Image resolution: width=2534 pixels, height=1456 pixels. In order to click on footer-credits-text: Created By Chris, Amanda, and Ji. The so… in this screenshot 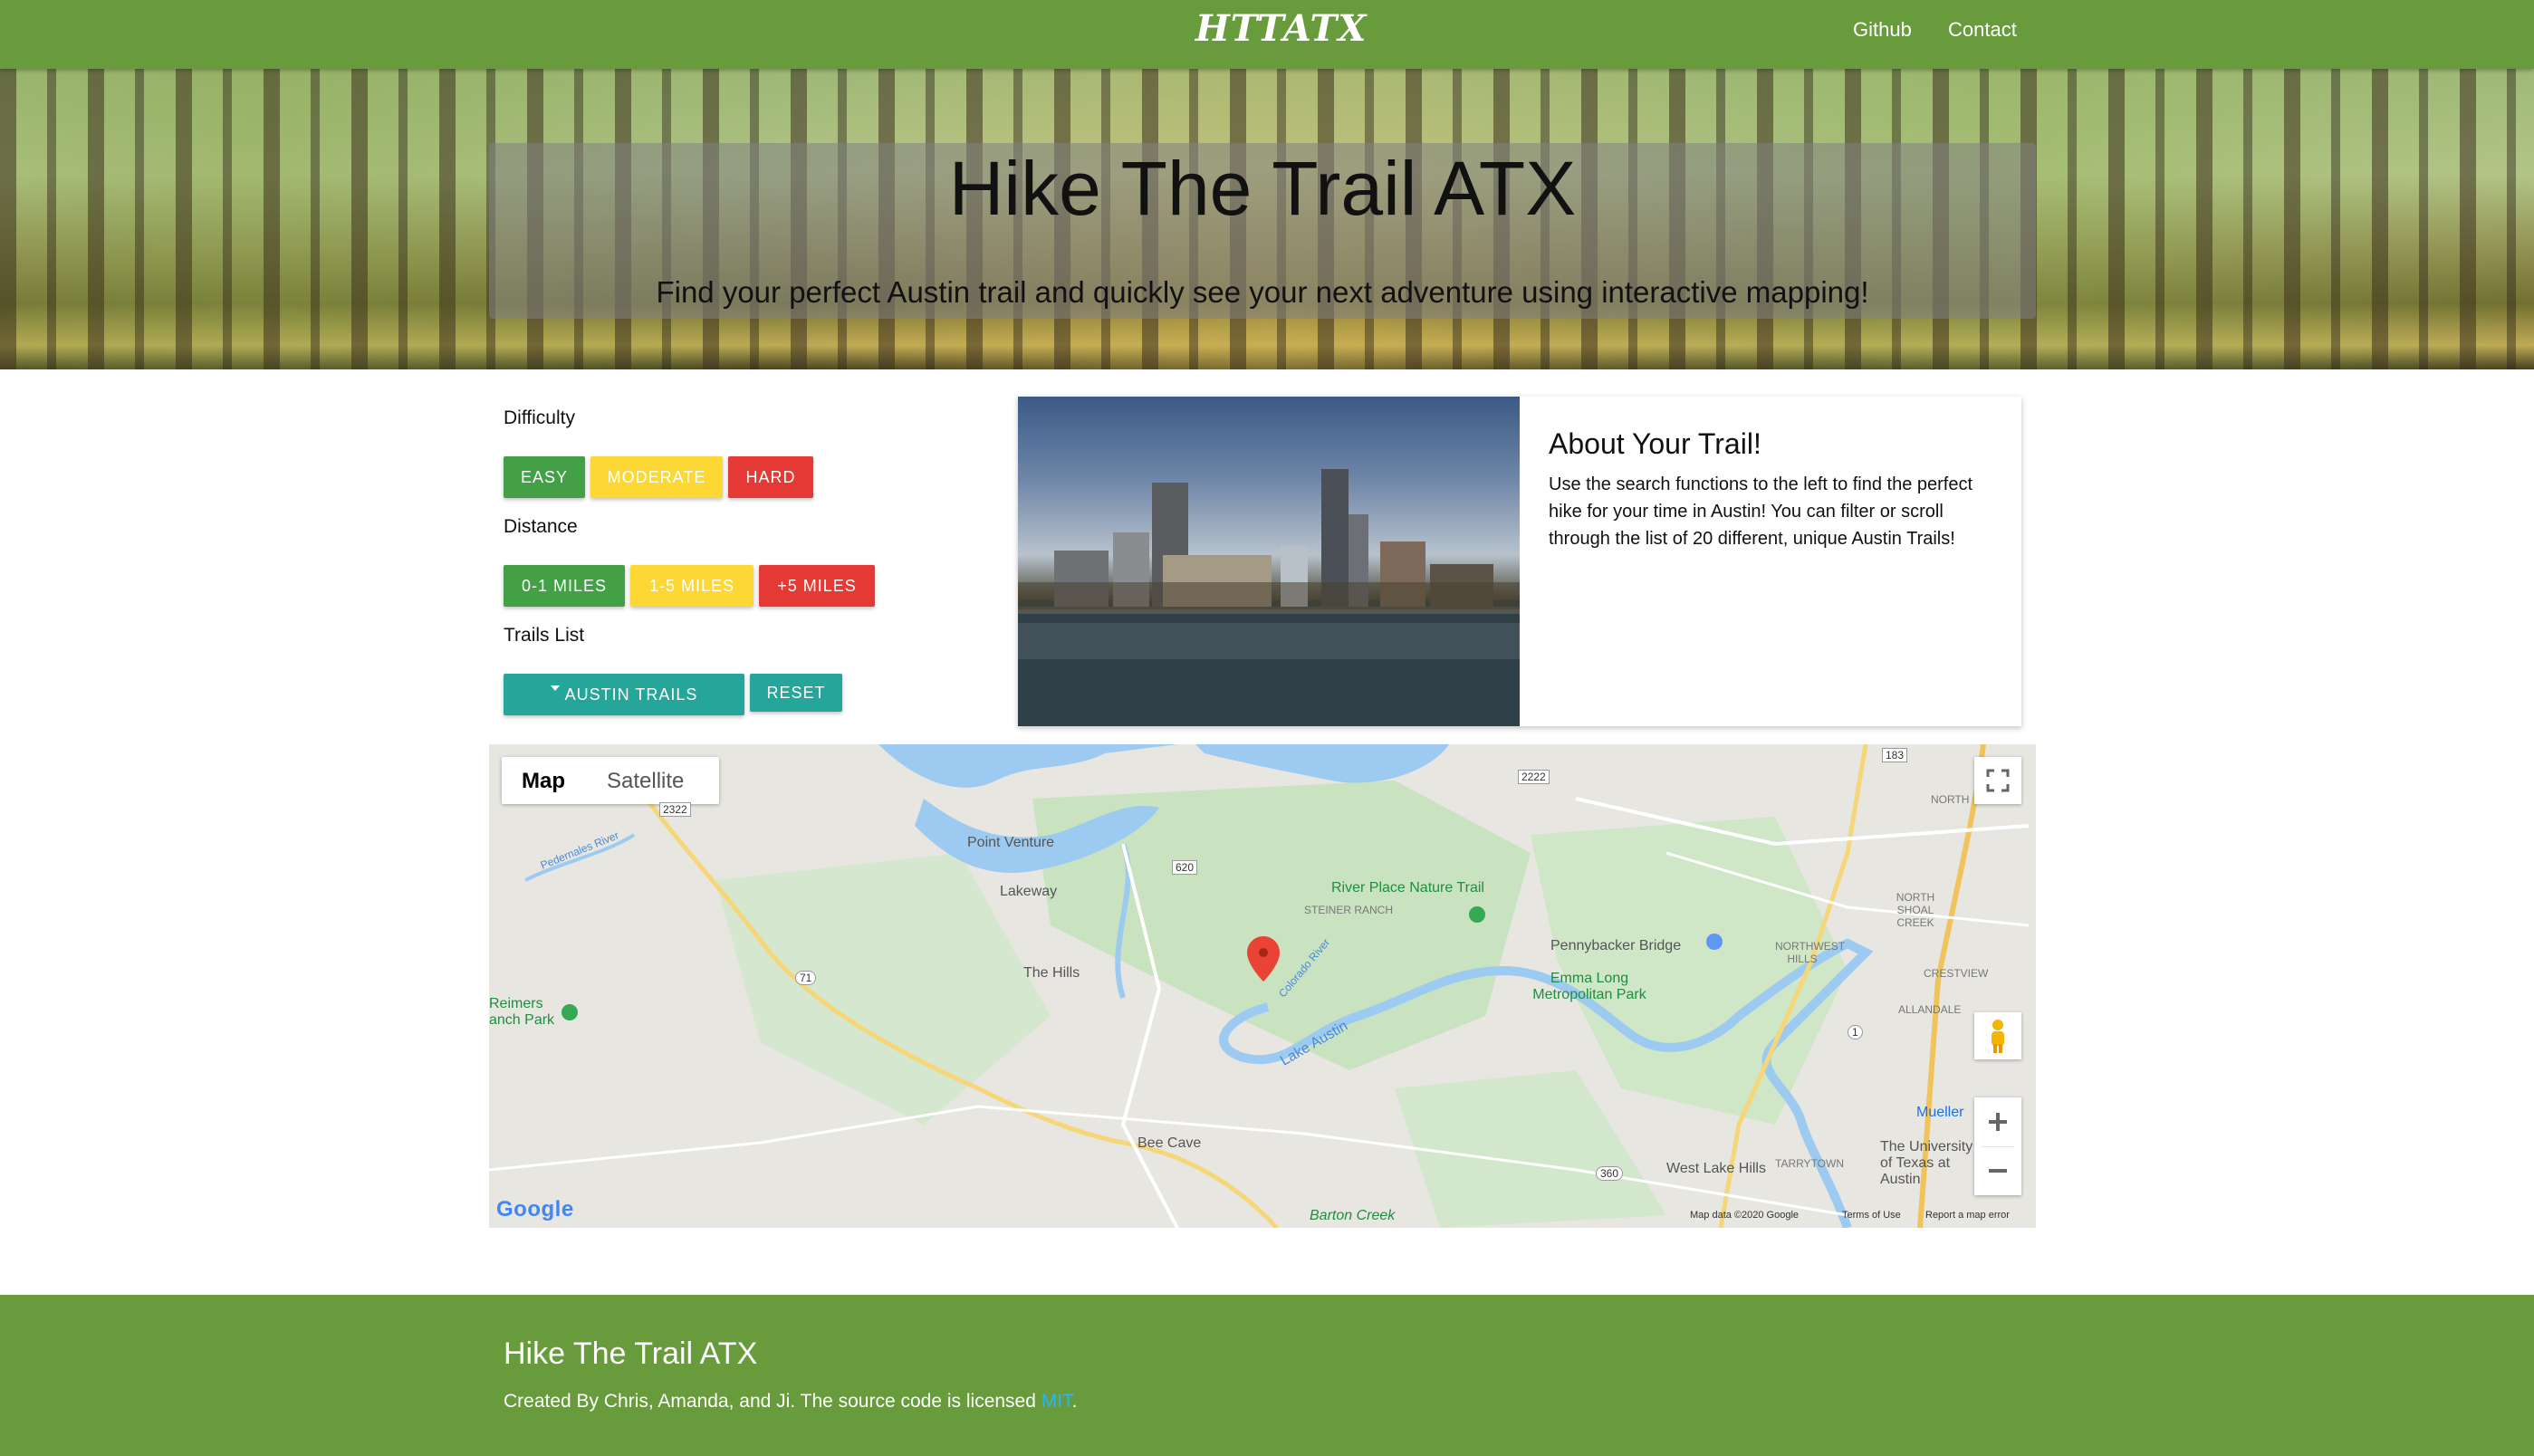, I will do `click(772, 1401)`.